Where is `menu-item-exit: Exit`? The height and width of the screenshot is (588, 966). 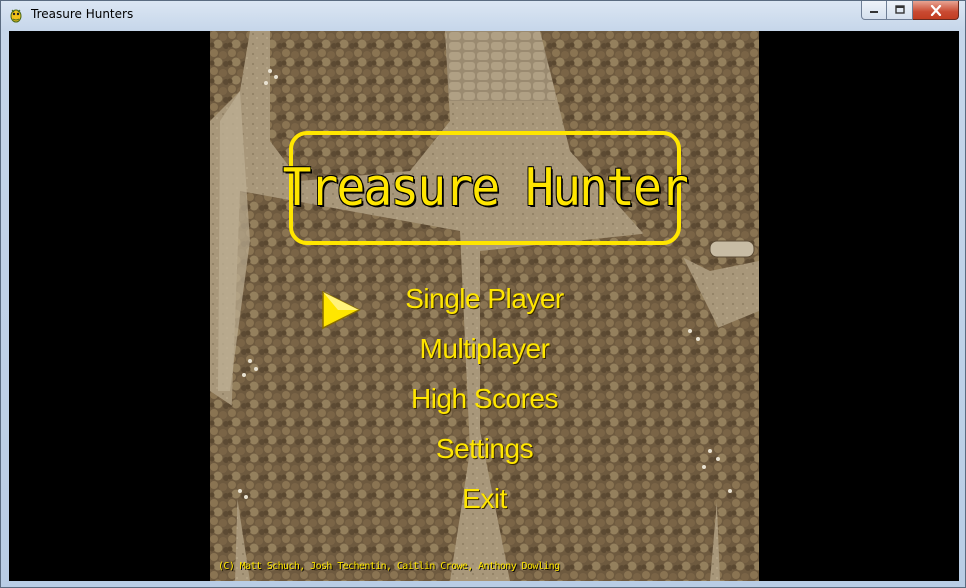 menu-item-exit: Exit is located at coordinates (484, 499).